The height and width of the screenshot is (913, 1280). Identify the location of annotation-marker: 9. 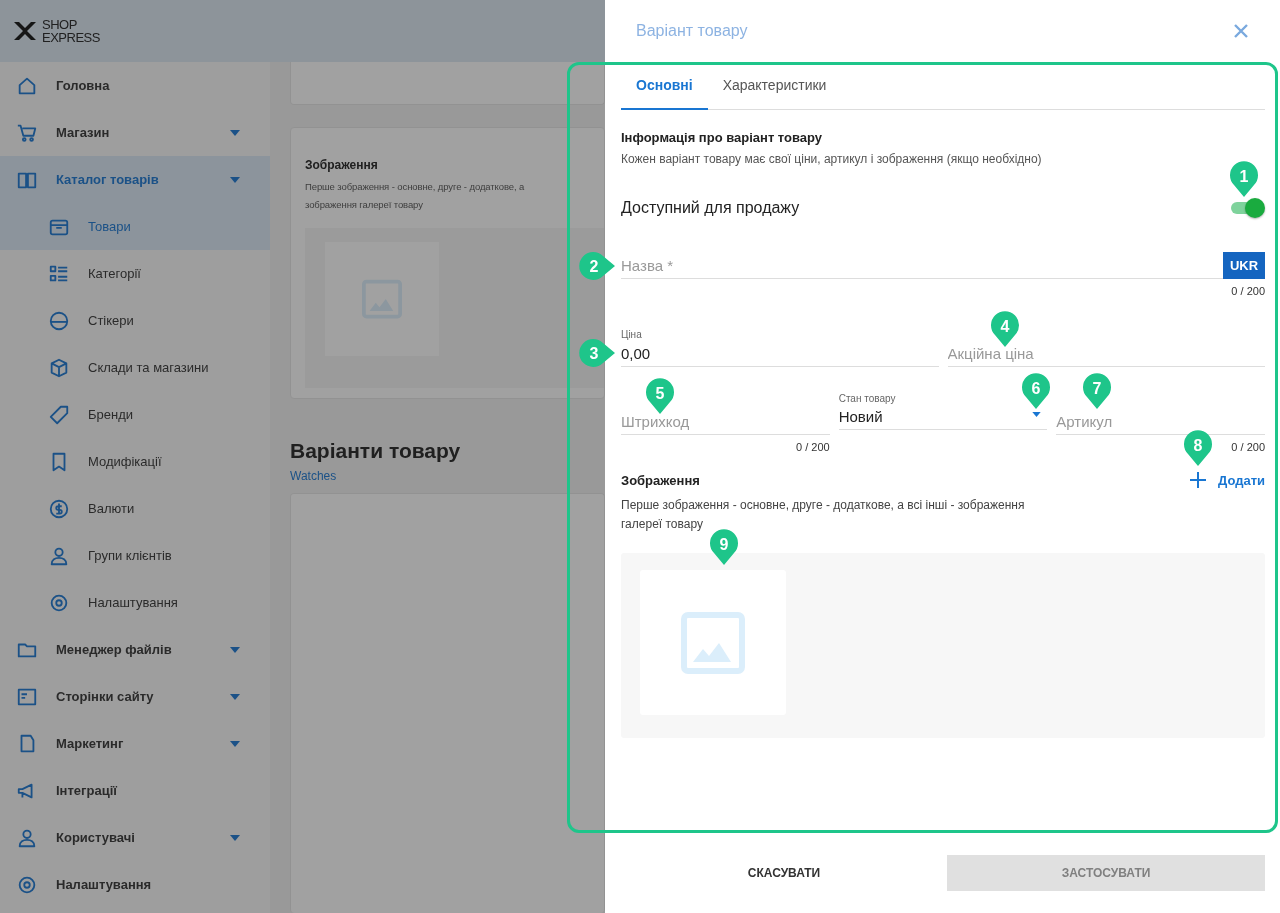
(724, 547).